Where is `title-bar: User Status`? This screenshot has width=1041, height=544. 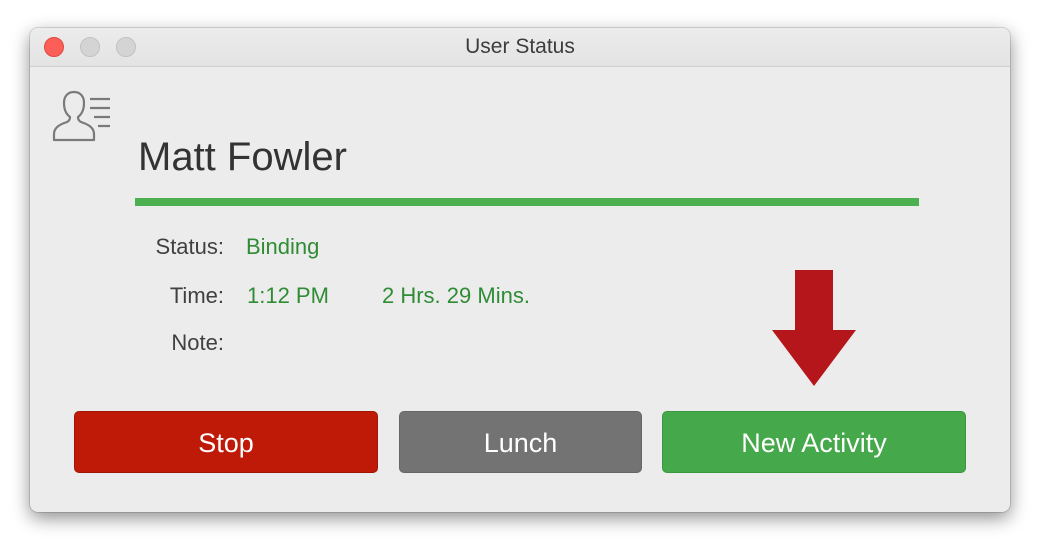
title-bar: User Status is located at coordinates (520, 47).